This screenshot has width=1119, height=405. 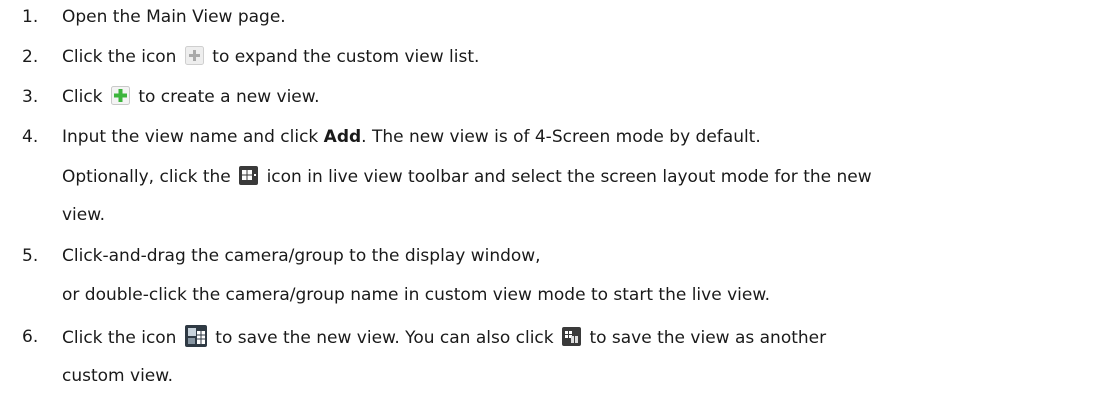 I want to click on step-text: view., so click(x=83, y=215).